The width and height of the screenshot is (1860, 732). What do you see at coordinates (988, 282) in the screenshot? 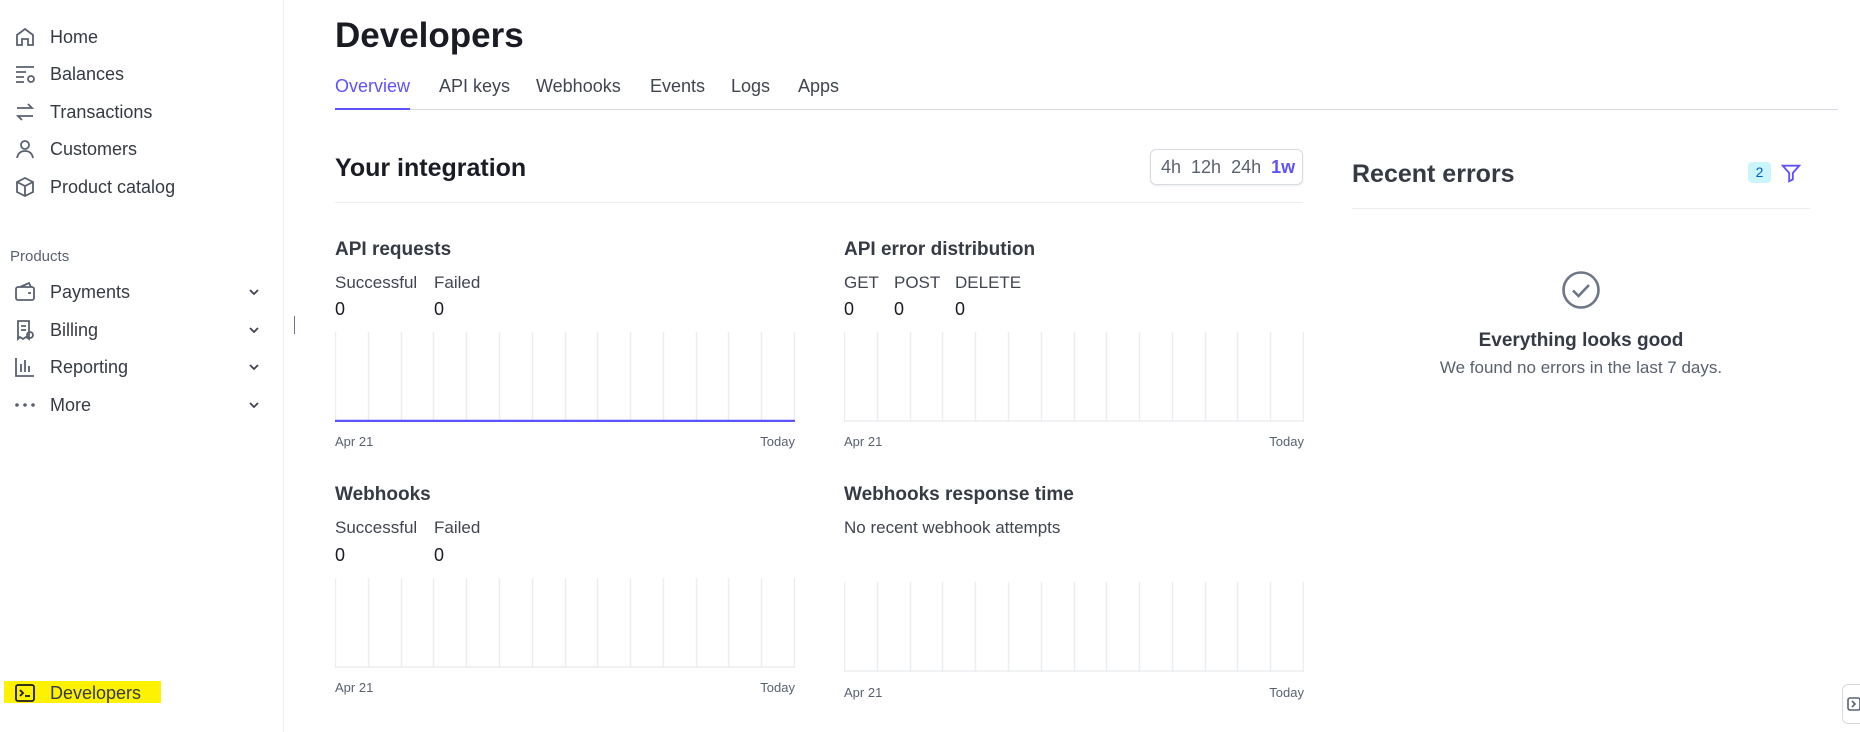
I see `api-errors-delete-label: DELETE` at bounding box center [988, 282].